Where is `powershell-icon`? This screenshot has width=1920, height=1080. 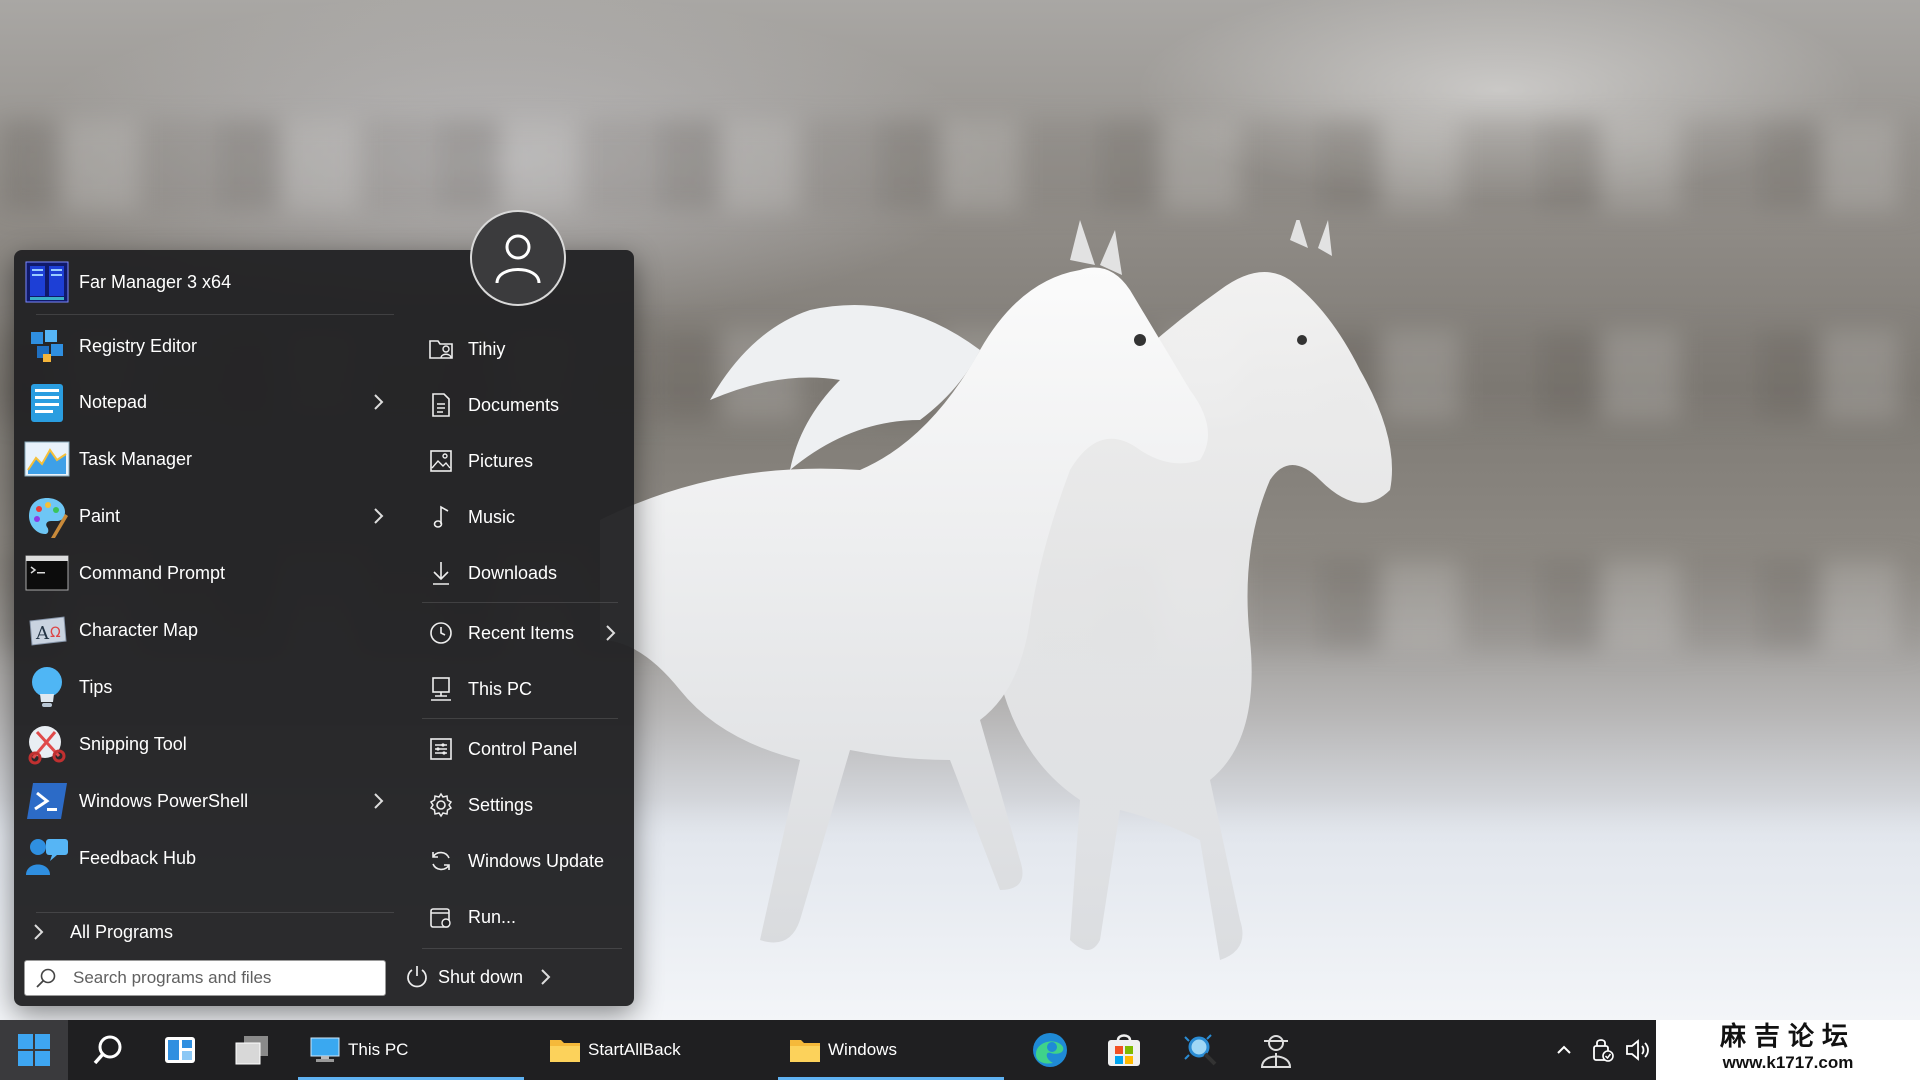 powershell-icon is located at coordinates (47, 801).